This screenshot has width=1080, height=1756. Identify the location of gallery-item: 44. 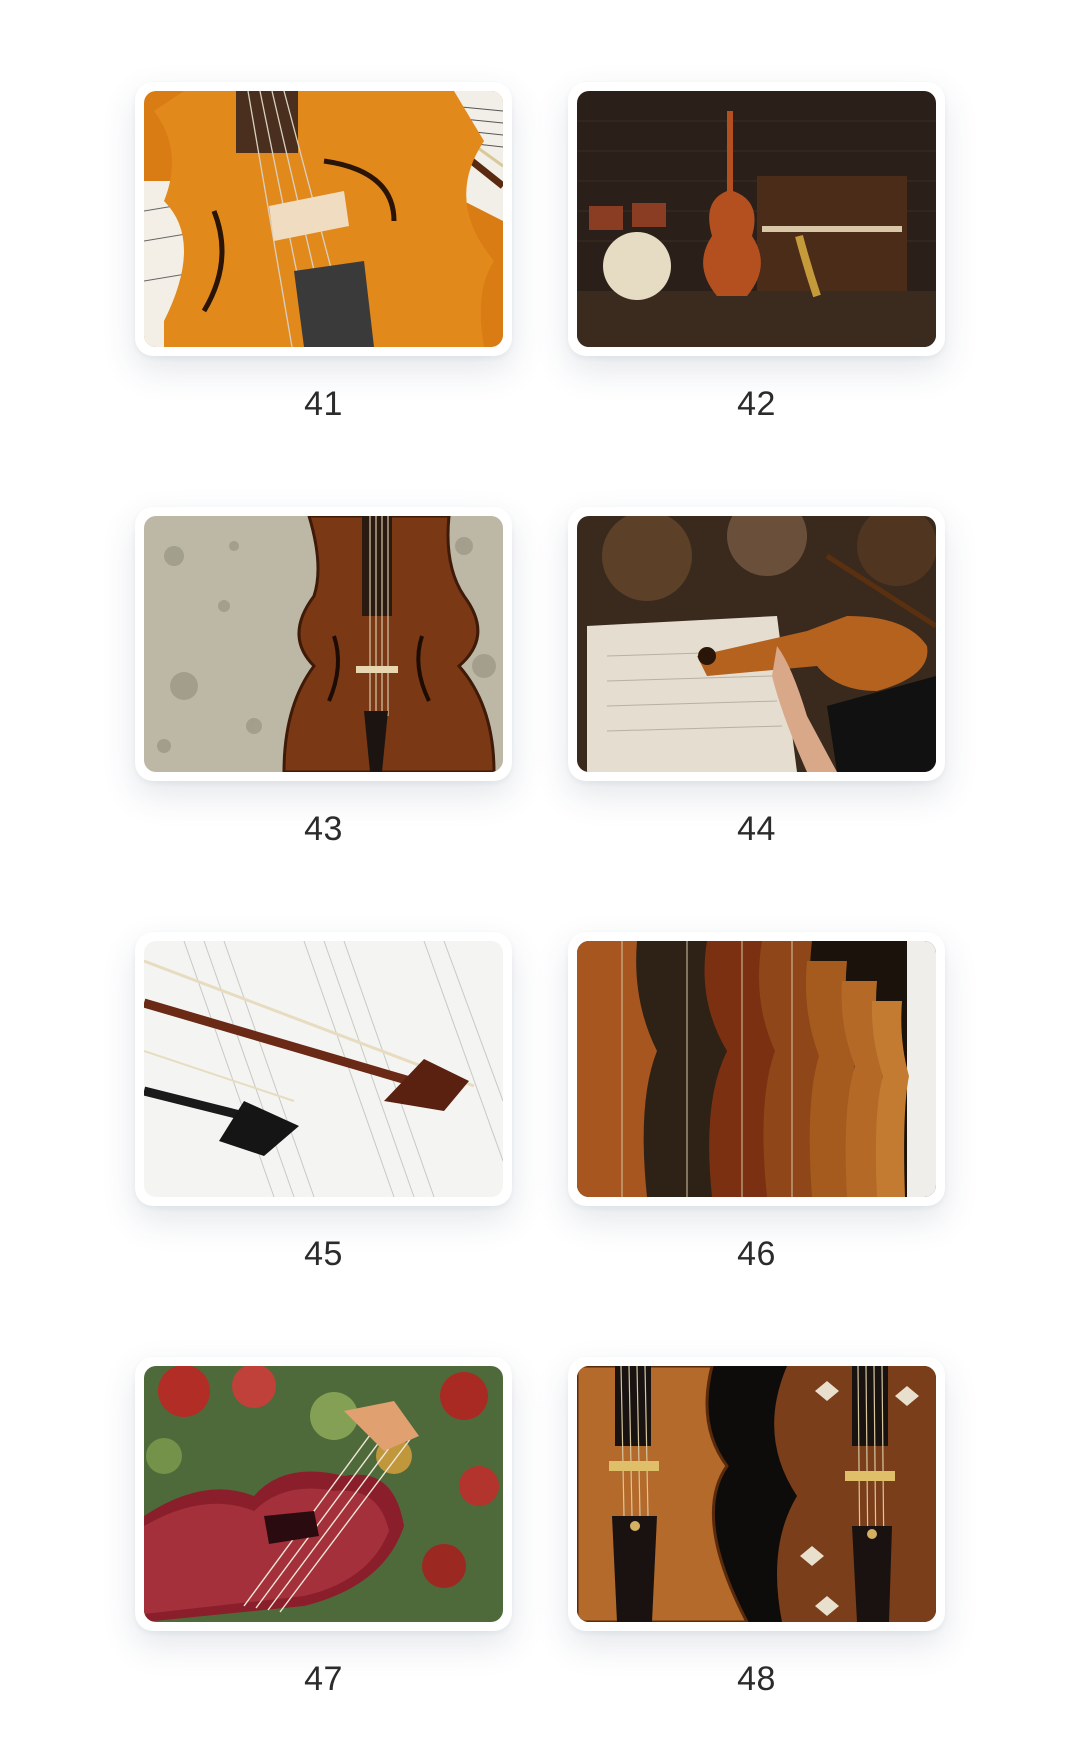
(756, 719).